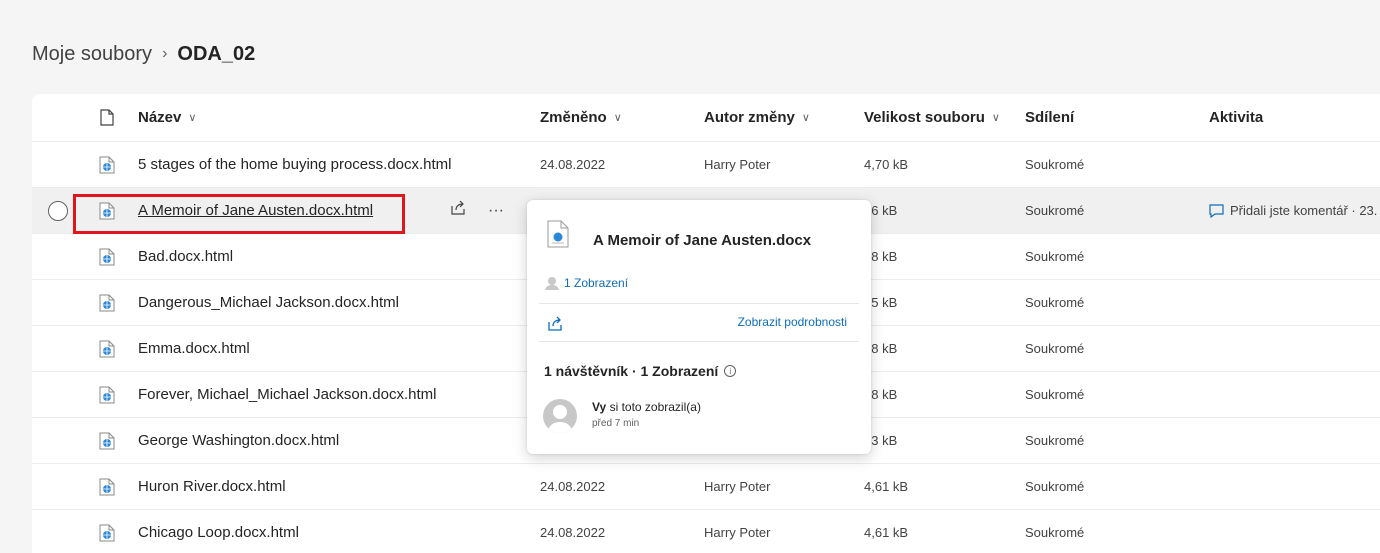 The width and height of the screenshot is (1380, 553). I want to click on person-icon, so click(552, 283).